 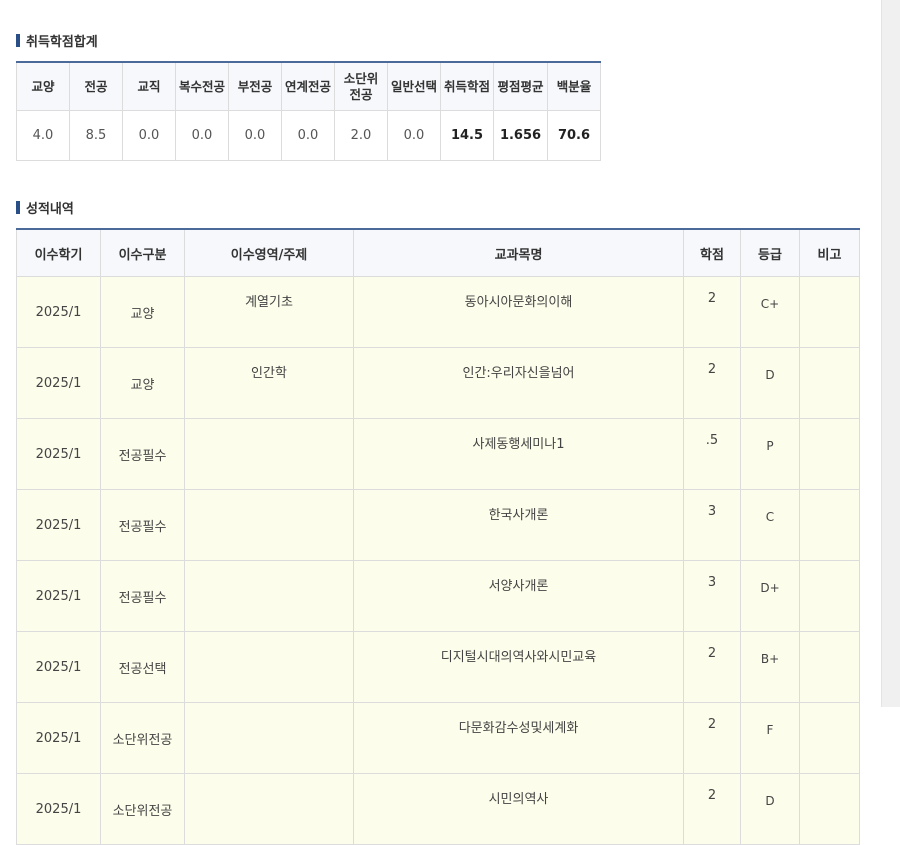 What do you see at coordinates (520, 135) in the screenshot?
I see `summary-value-cell: 1.656` at bounding box center [520, 135].